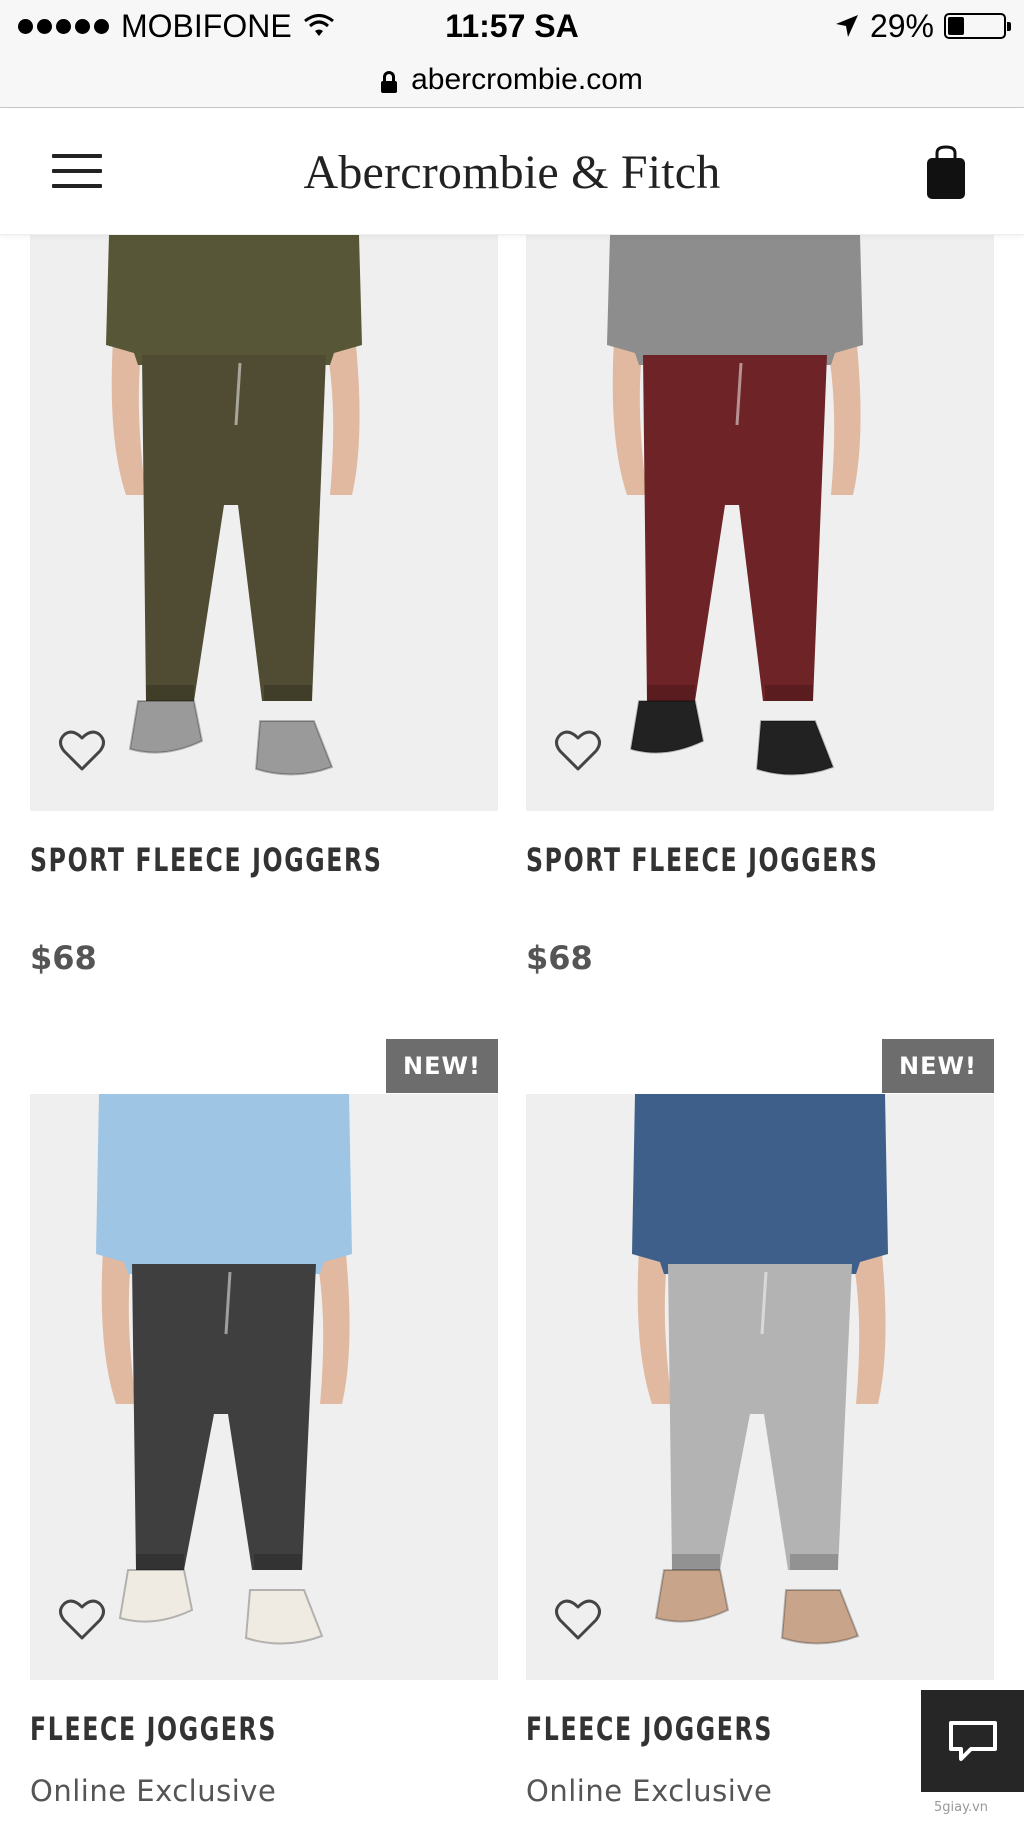  I want to click on chat-button, so click(972, 1741).